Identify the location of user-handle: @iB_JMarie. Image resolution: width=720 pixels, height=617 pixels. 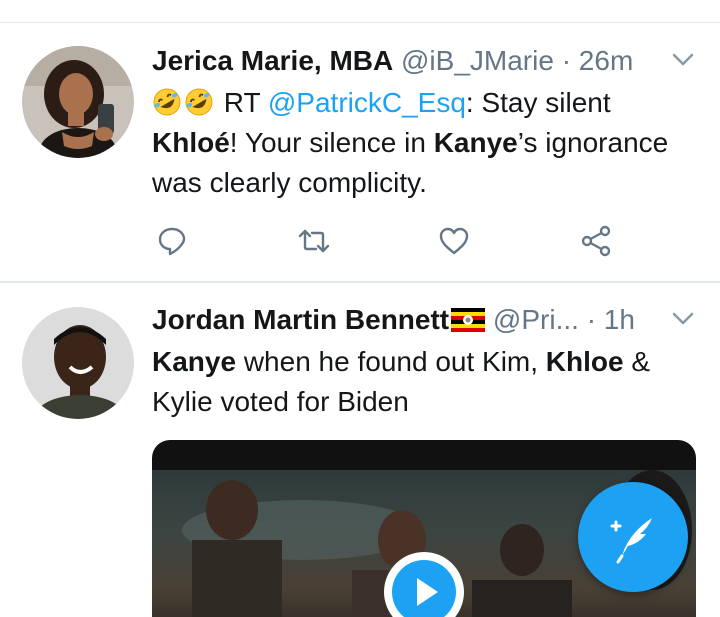
(477, 60).